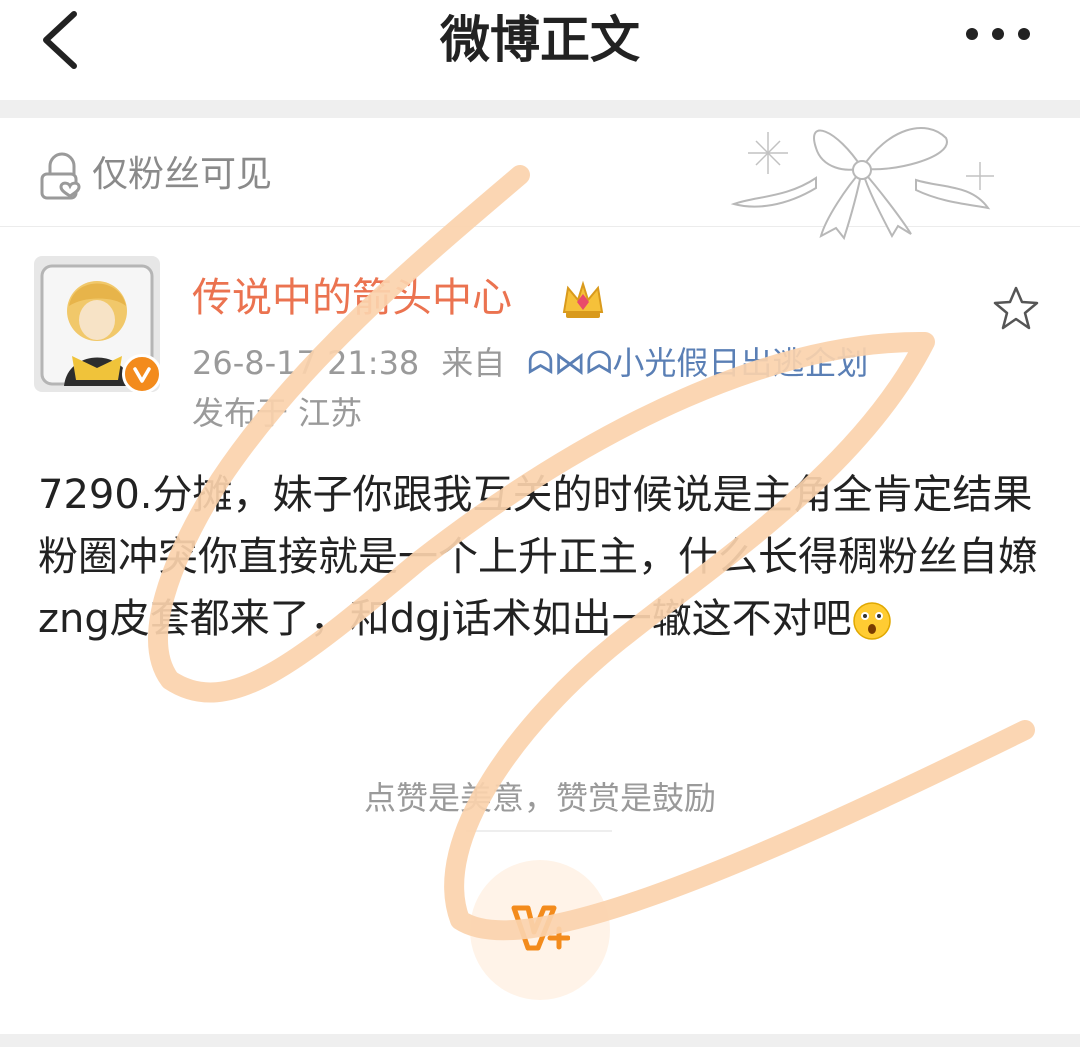 Image resolution: width=1080 pixels, height=1047 pixels. Describe the element at coordinates (142, 374) in the screenshot. I see `verified-badge` at that location.